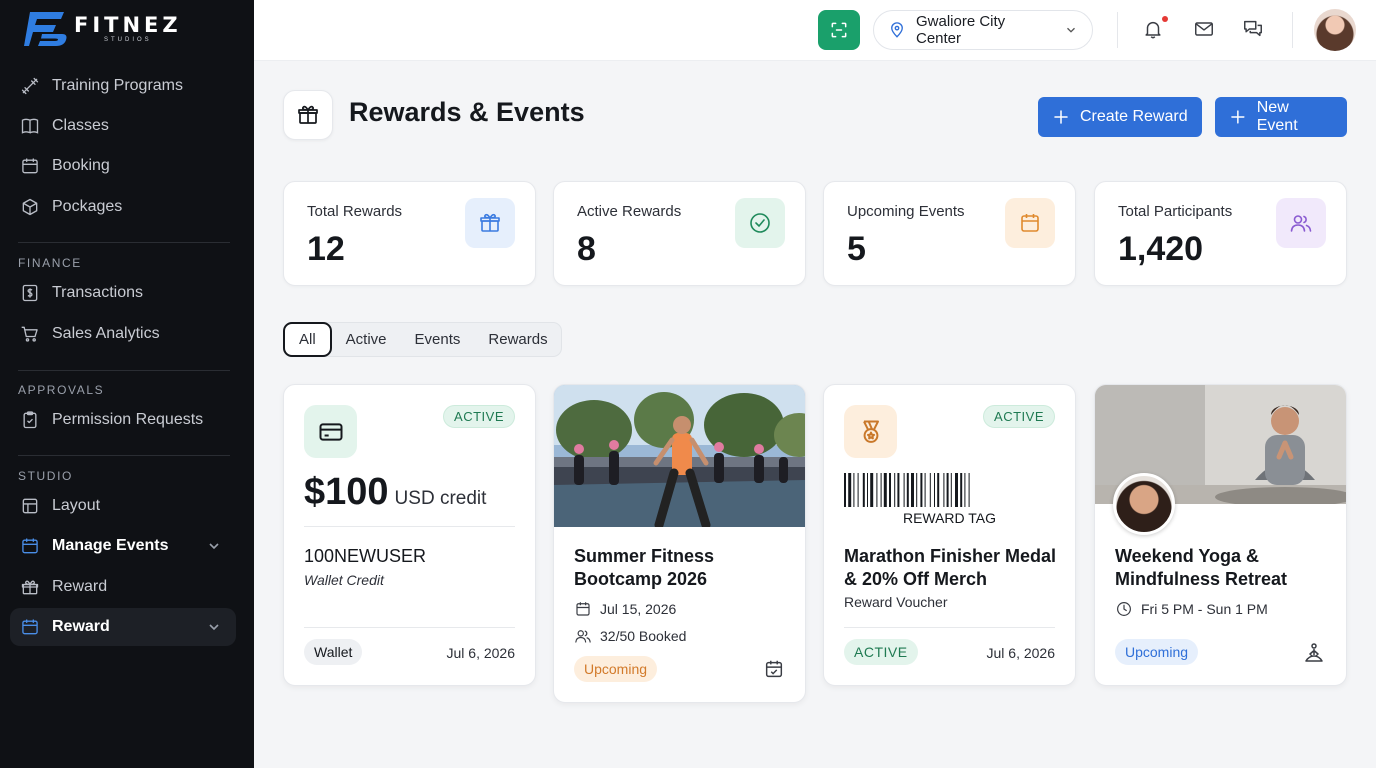  What do you see at coordinates (123, 334) in the screenshot?
I see `sidebar-item-sales-analytics: Sales Analytics` at bounding box center [123, 334].